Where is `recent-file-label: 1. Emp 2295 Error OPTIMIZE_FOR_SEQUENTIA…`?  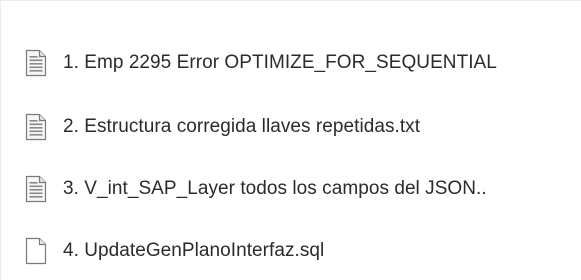
recent-file-label: 1. Emp 2295 Error OPTIMIZE_FOR_SEQUENTIA… is located at coordinates (280, 62).